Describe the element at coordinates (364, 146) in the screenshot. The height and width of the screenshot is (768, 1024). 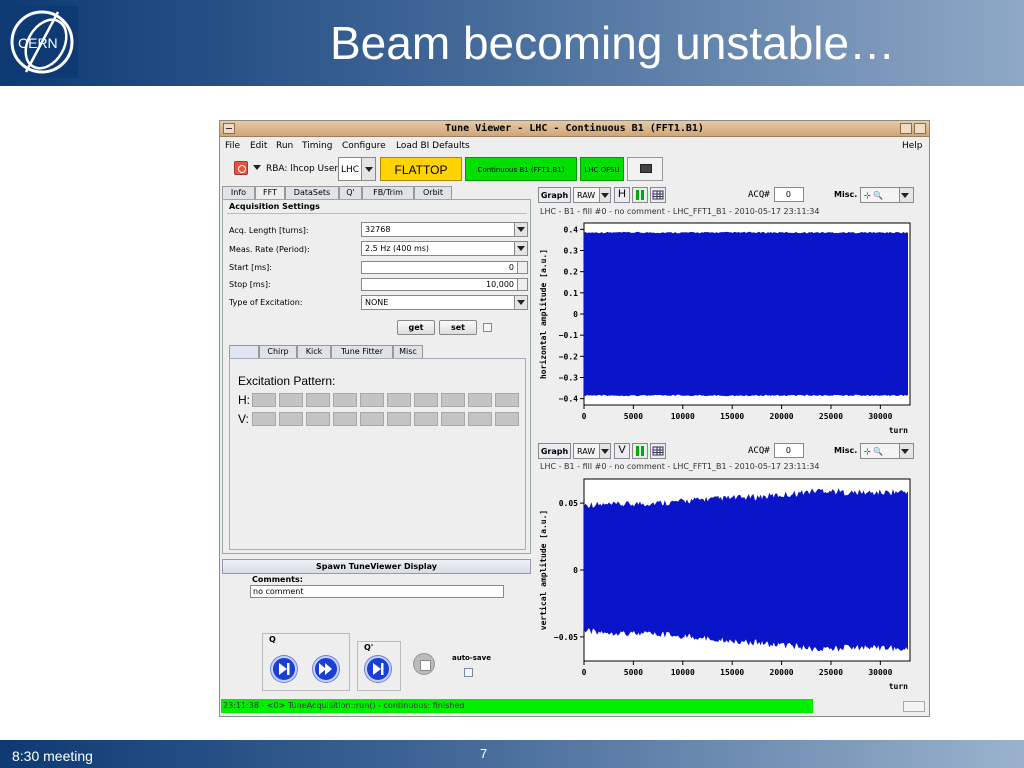
I see `menu-configure: Configure` at that location.